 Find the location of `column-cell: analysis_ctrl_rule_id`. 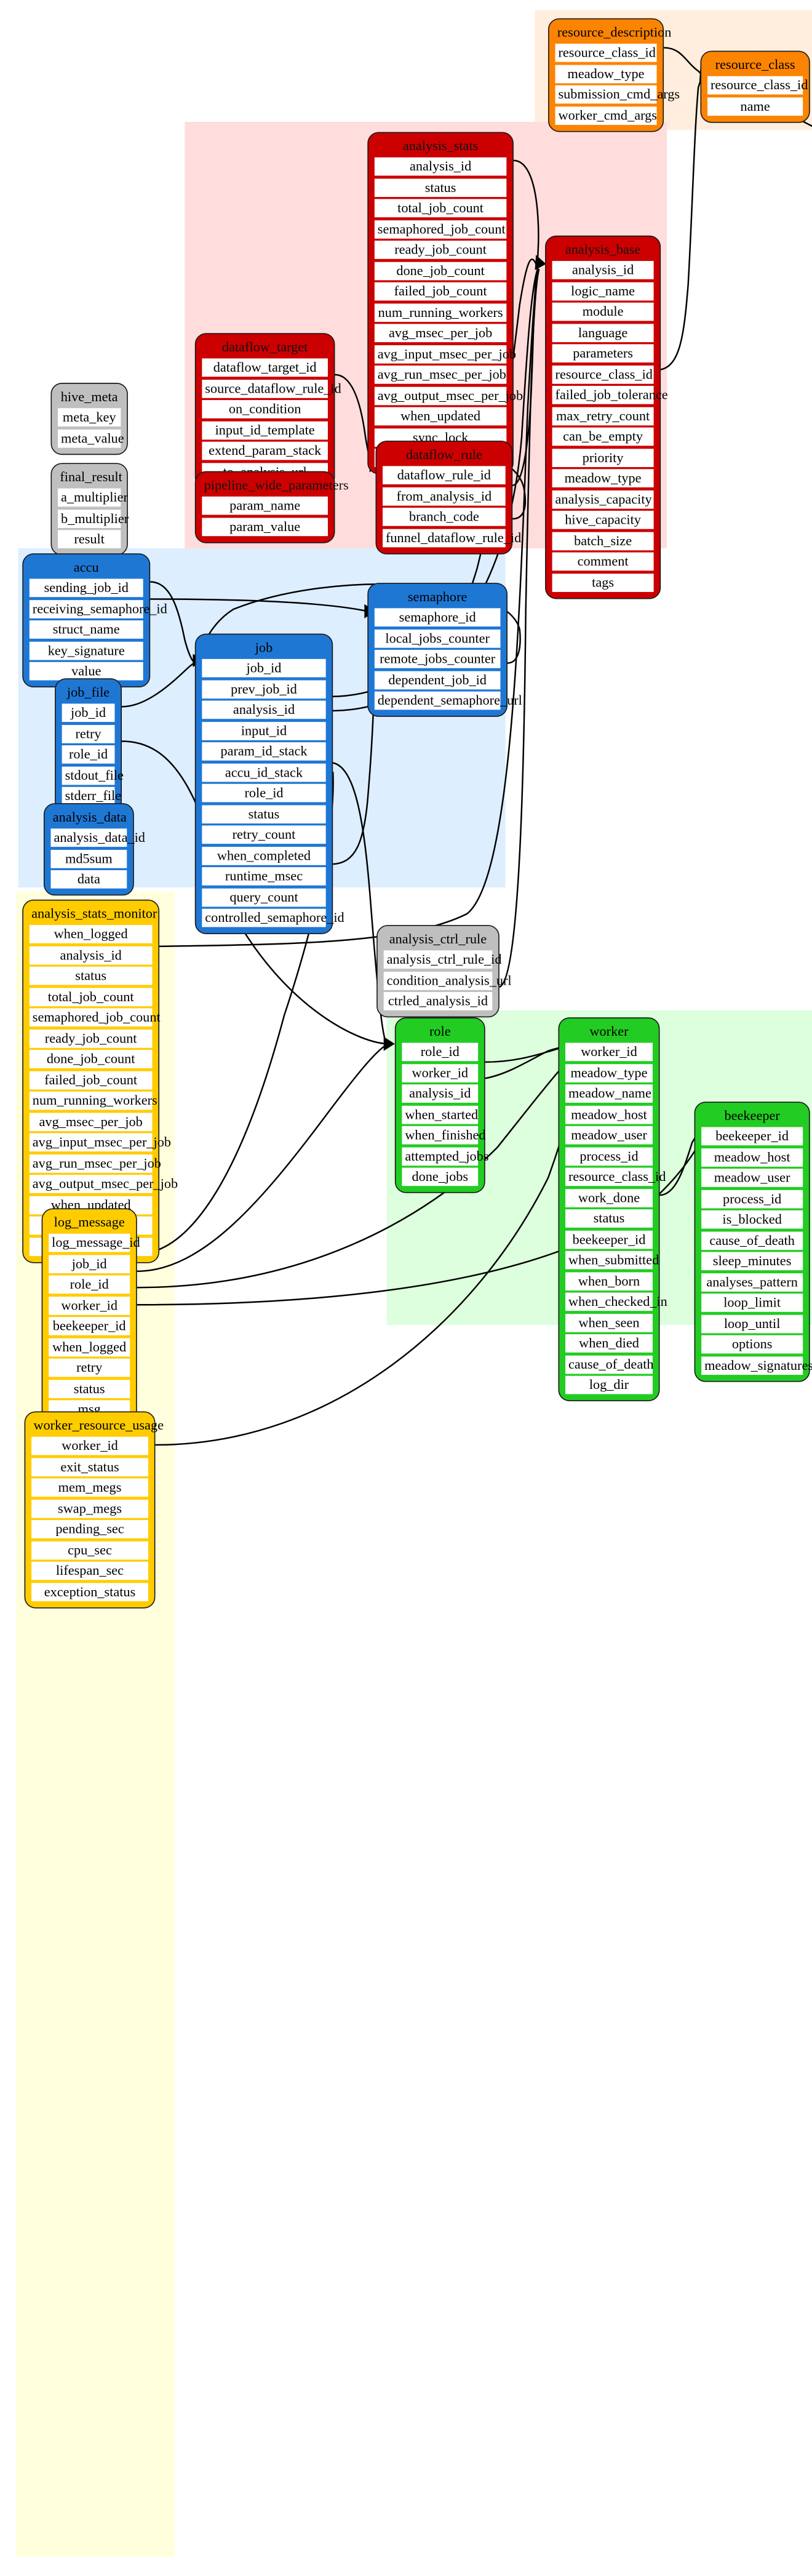

column-cell: analysis_ctrl_rule_id is located at coordinates (442, 959).